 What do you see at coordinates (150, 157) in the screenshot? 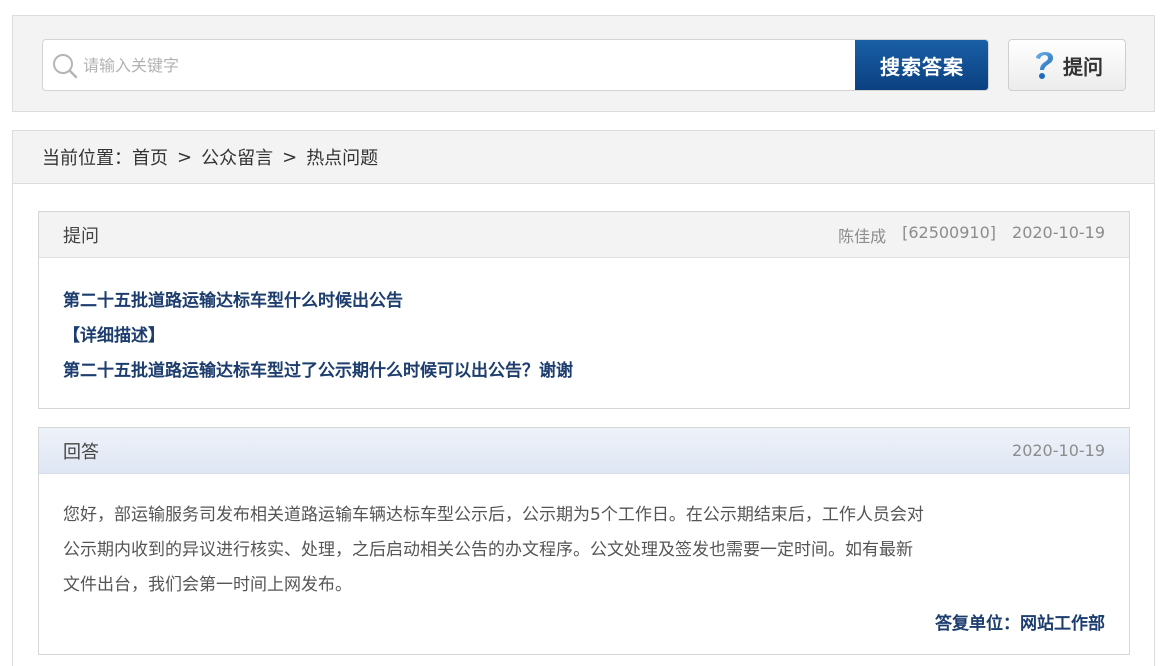
I see `breadcrumb-item-home: 首页` at bounding box center [150, 157].